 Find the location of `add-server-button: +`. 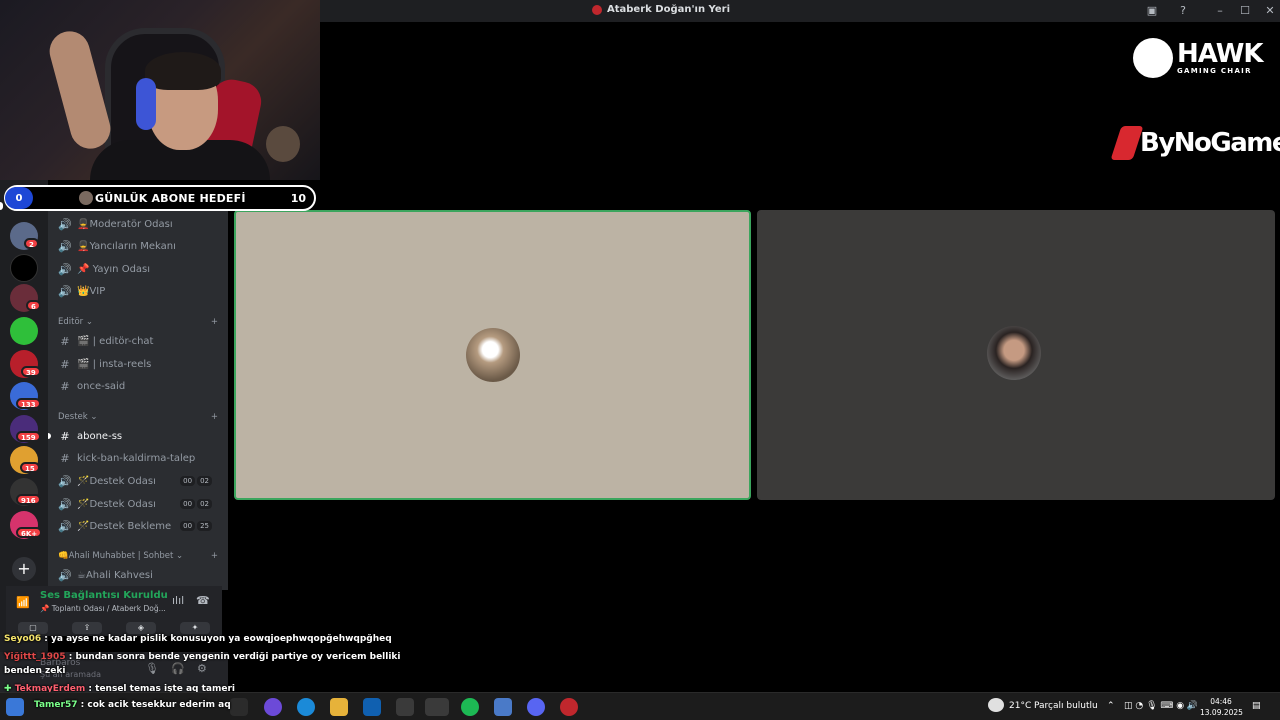

add-server-button: + is located at coordinates (24, 569).